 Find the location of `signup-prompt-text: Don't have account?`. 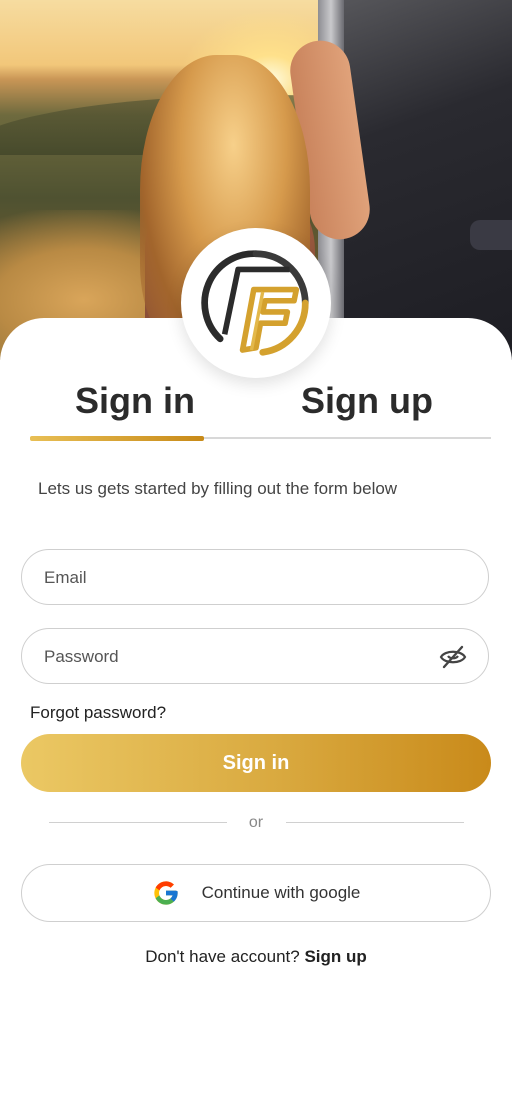

signup-prompt-text: Don't have account? is located at coordinates (222, 956).